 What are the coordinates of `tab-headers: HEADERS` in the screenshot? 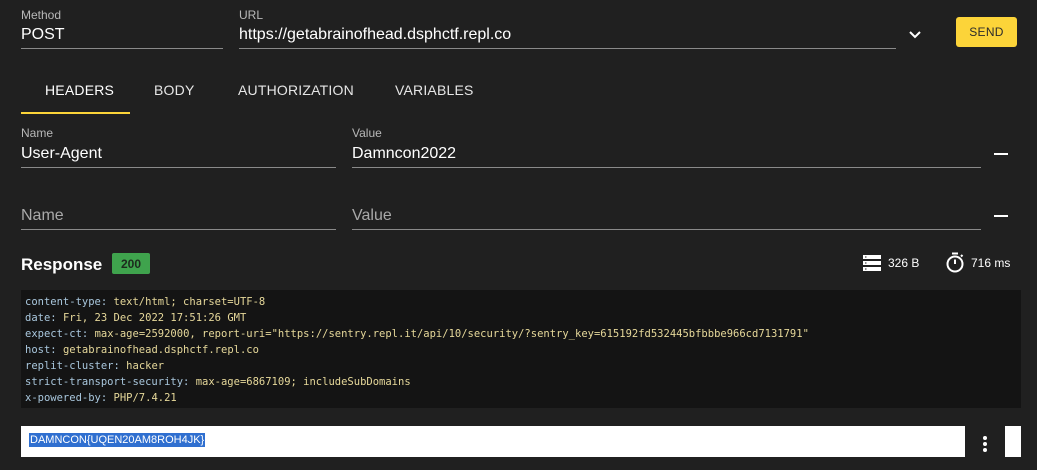 It's located at (79, 90).